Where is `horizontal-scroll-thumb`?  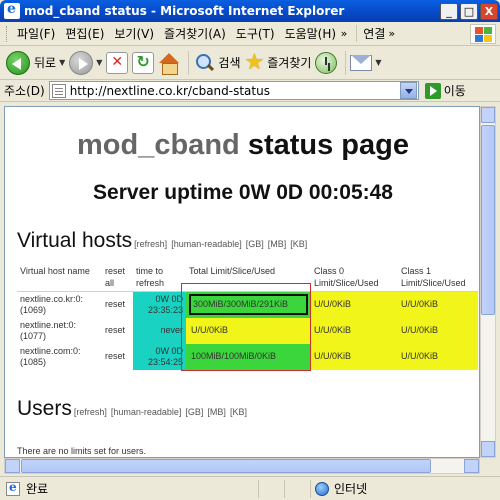 horizontal-scroll-thumb is located at coordinates (226, 466).